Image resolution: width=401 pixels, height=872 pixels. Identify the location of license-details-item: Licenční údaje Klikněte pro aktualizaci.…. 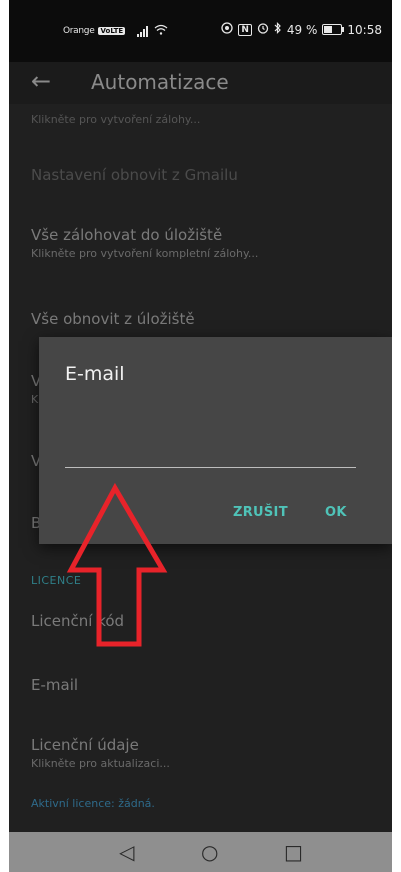
(100, 753).